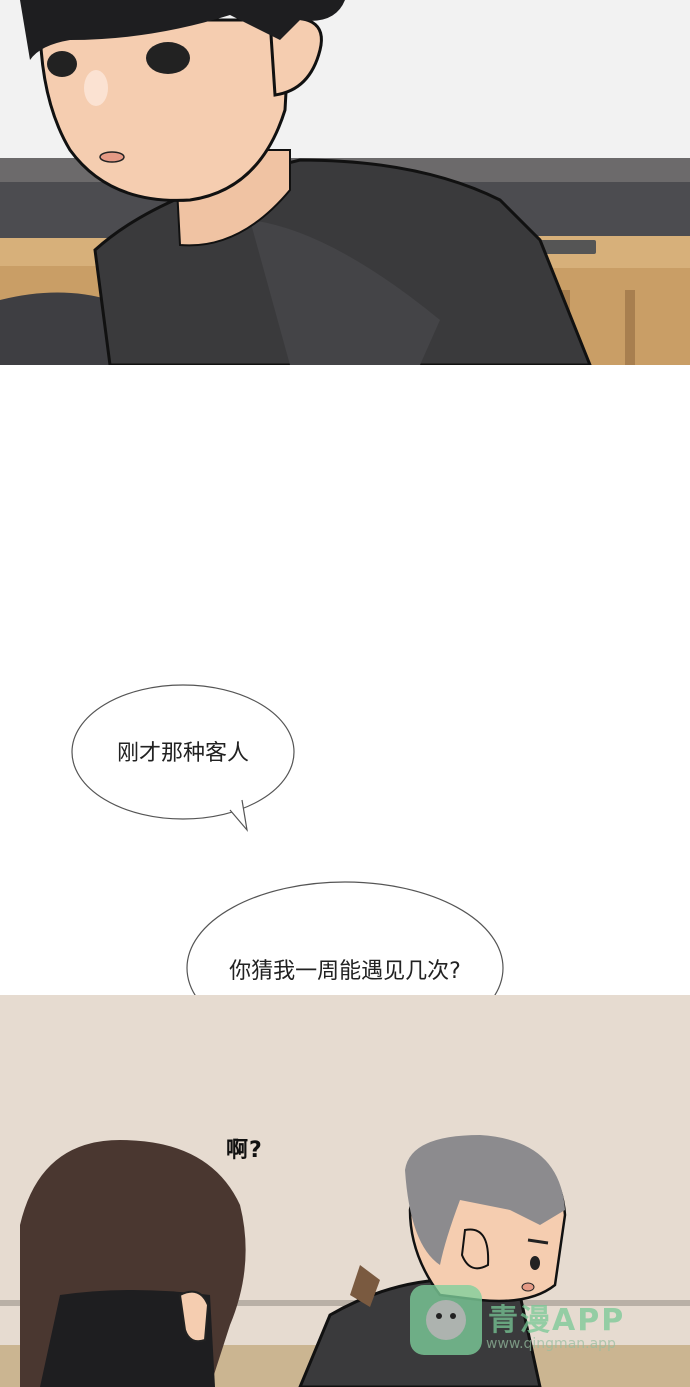 This screenshot has height=1387, width=690. Describe the element at coordinates (112, 157) in the screenshot. I see `character-mouth` at that location.